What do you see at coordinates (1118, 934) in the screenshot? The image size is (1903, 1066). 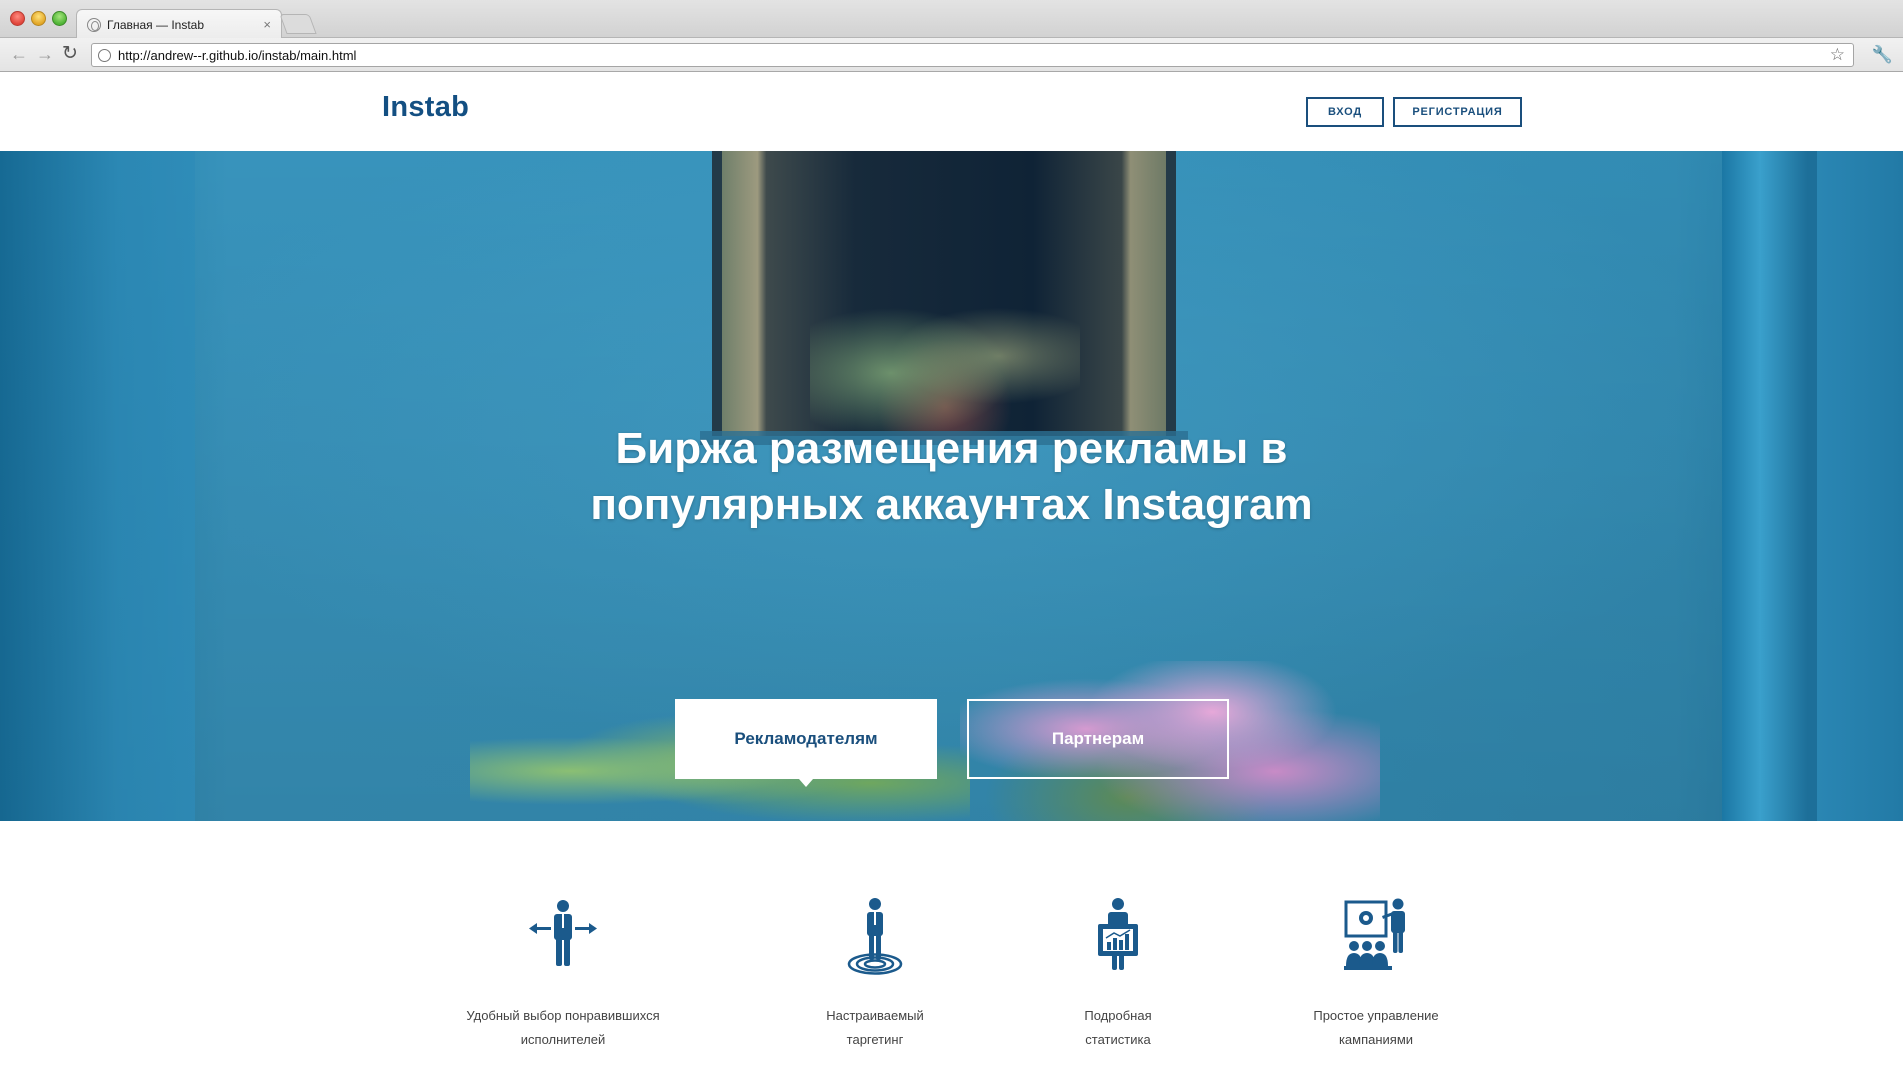 I see `person-chart-icon` at bounding box center [1118, 934].